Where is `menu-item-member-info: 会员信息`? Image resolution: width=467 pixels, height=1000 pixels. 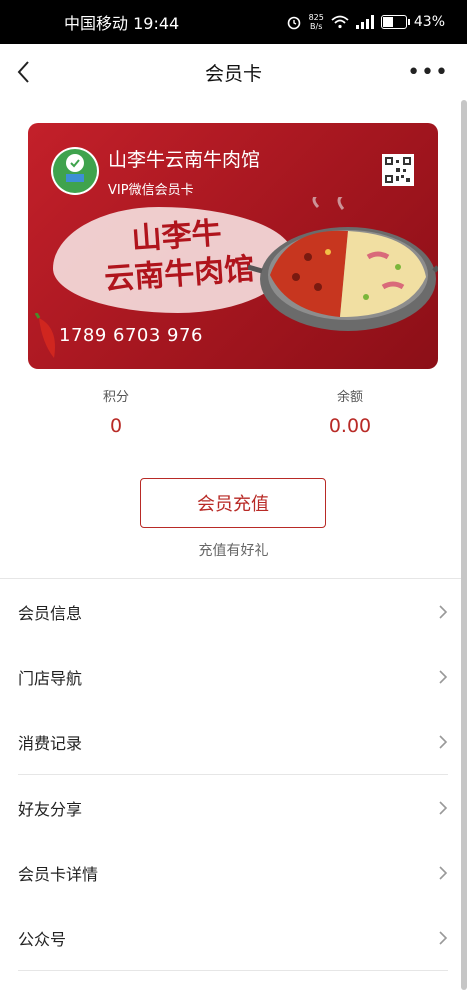
menu-item-member-info: 会员信息 is located at coordinates (233, 612).